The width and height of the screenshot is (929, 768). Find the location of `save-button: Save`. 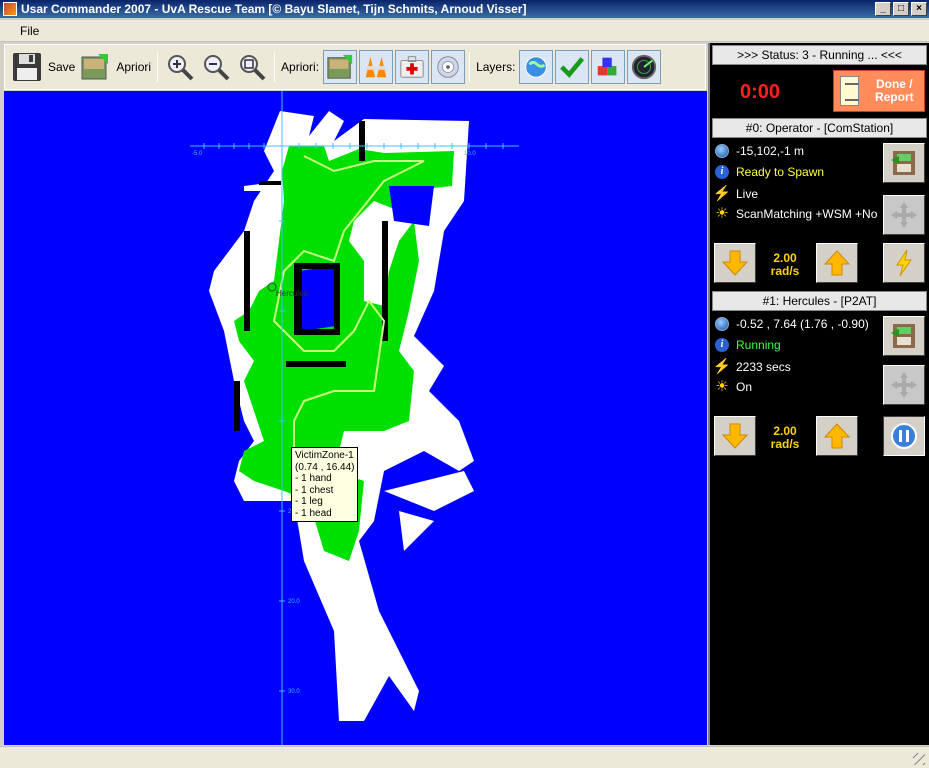

save-button: Save is located at coordinates (43, 67).